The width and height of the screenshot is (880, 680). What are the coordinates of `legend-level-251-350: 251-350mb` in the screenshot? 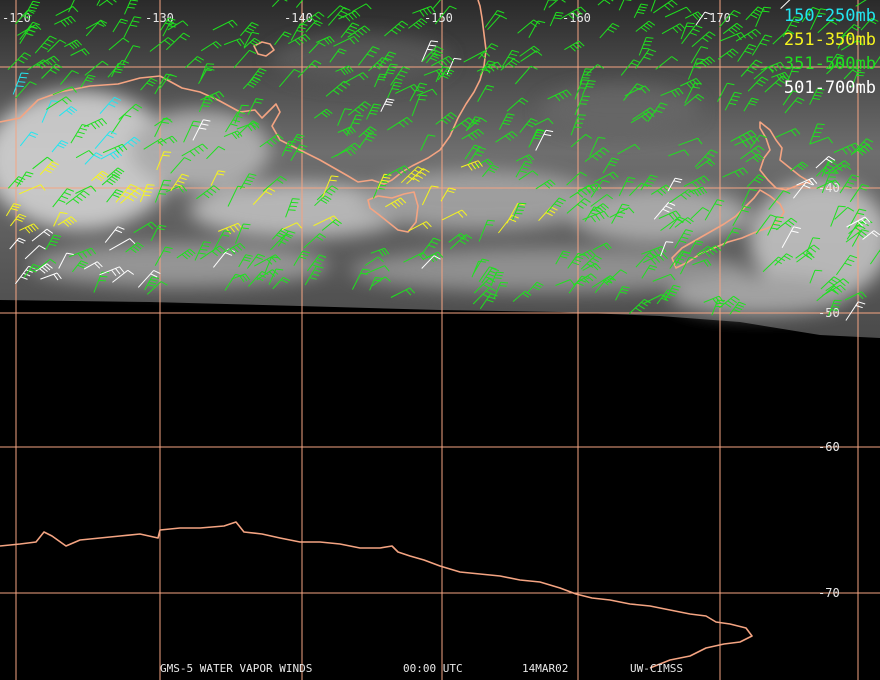 It's located at (829, 40).